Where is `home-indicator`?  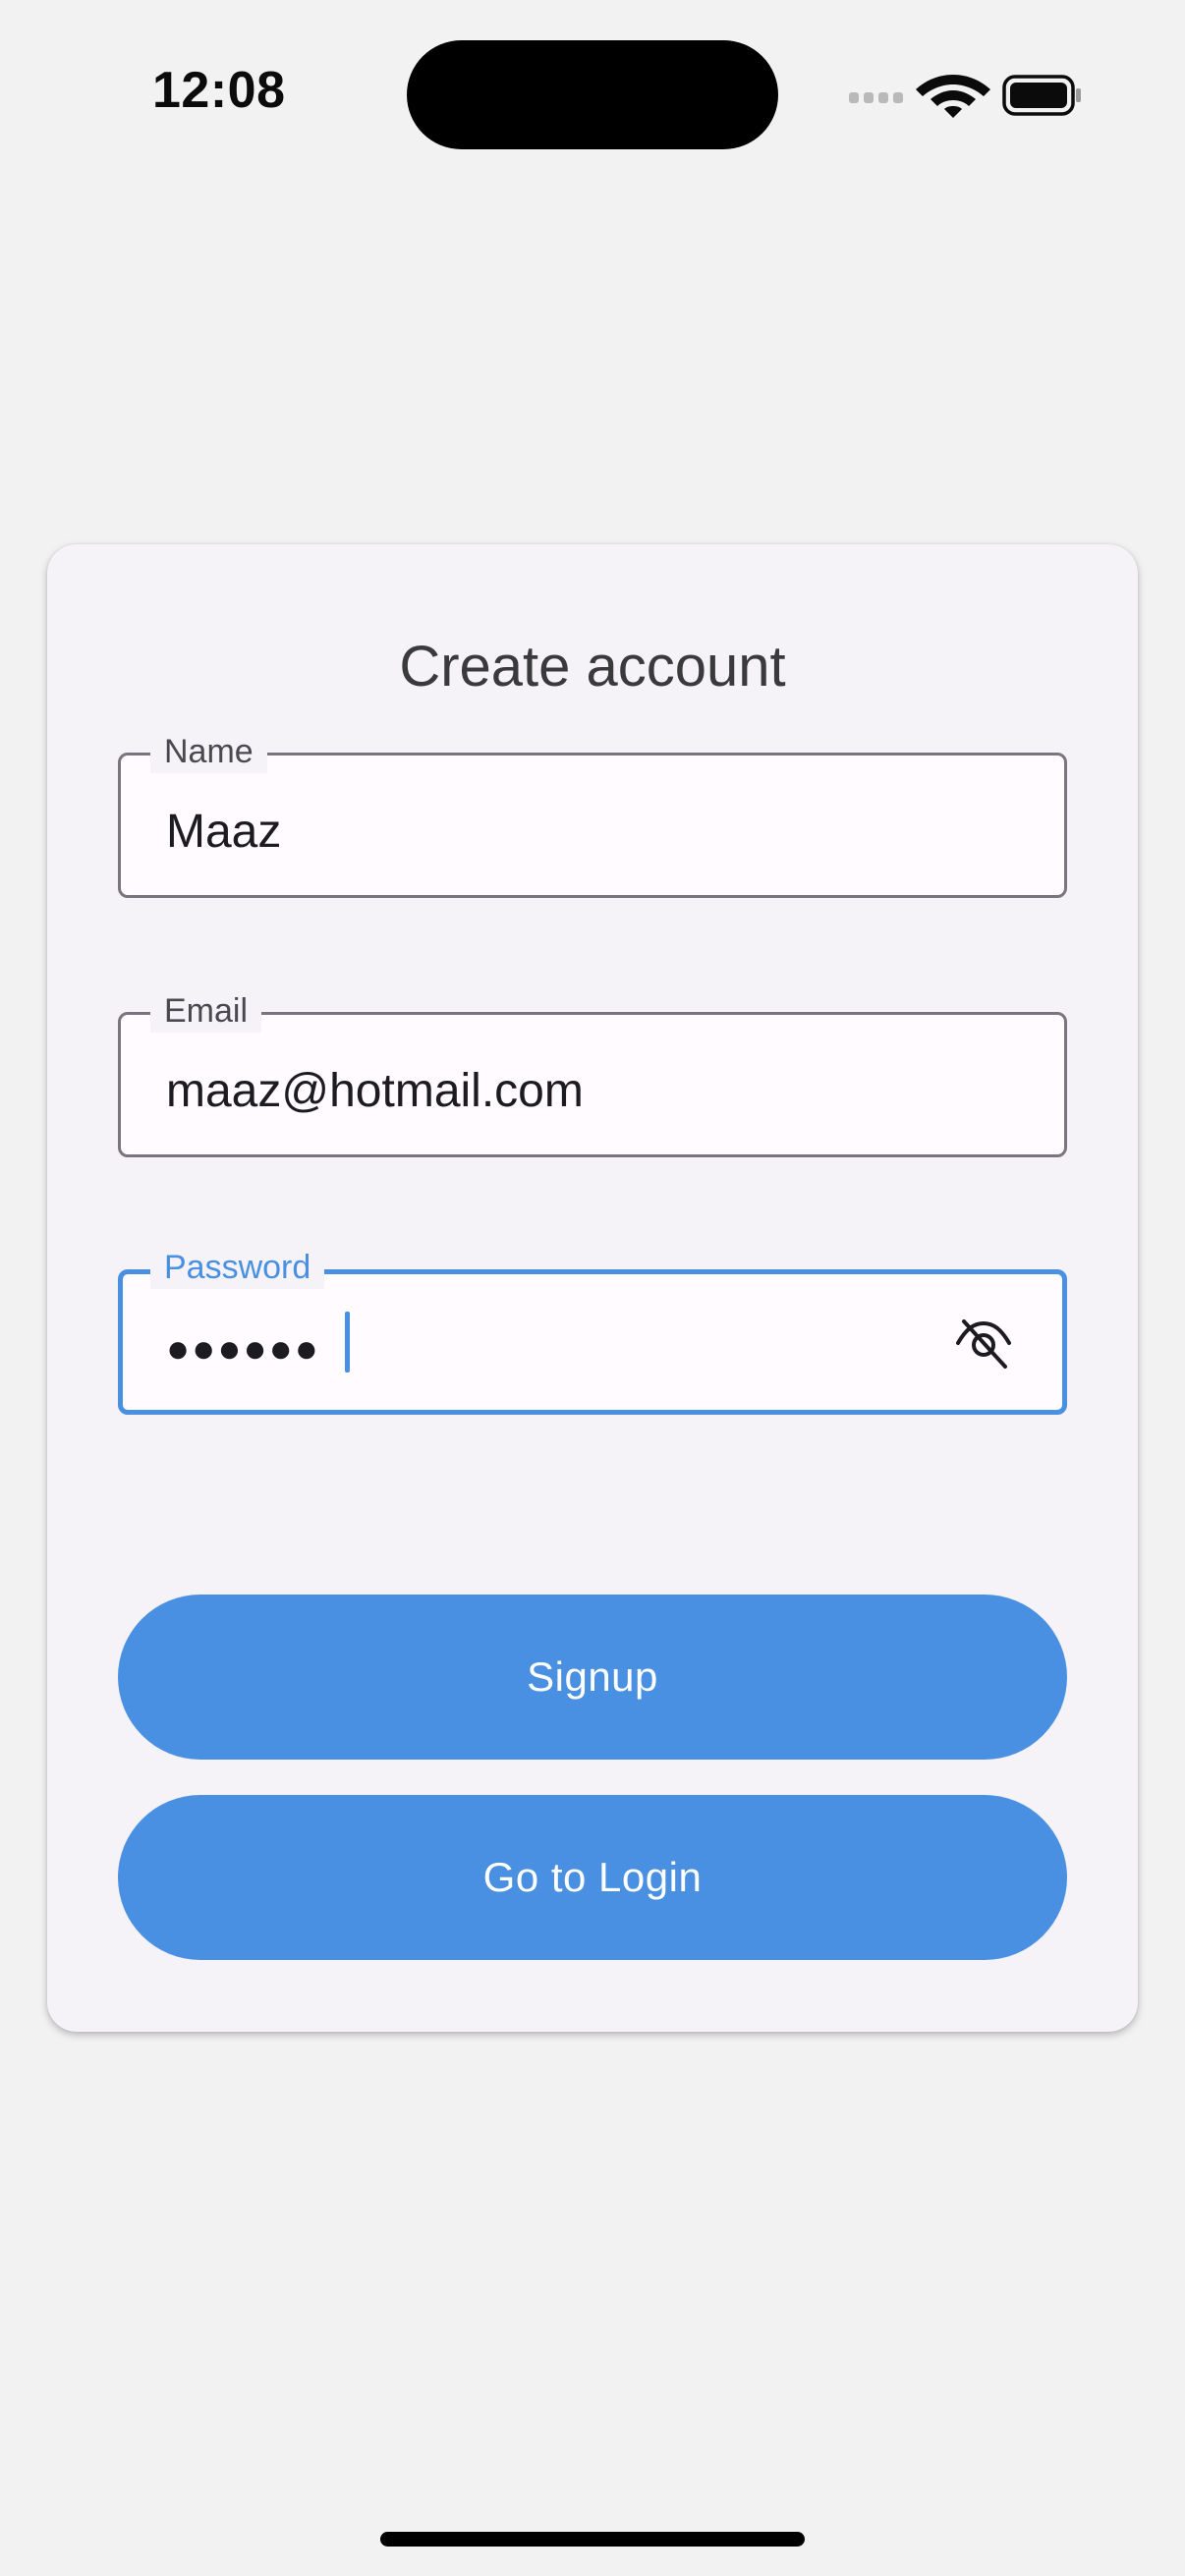 home-indicator is located at coordinates (592, 2539).